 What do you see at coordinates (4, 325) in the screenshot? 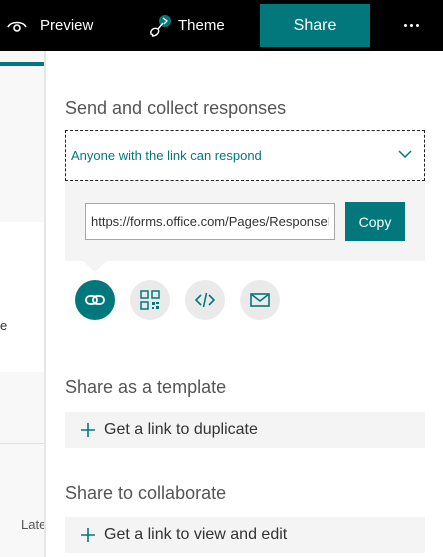
I see `background-text: e` at bounding box center [4, 325].